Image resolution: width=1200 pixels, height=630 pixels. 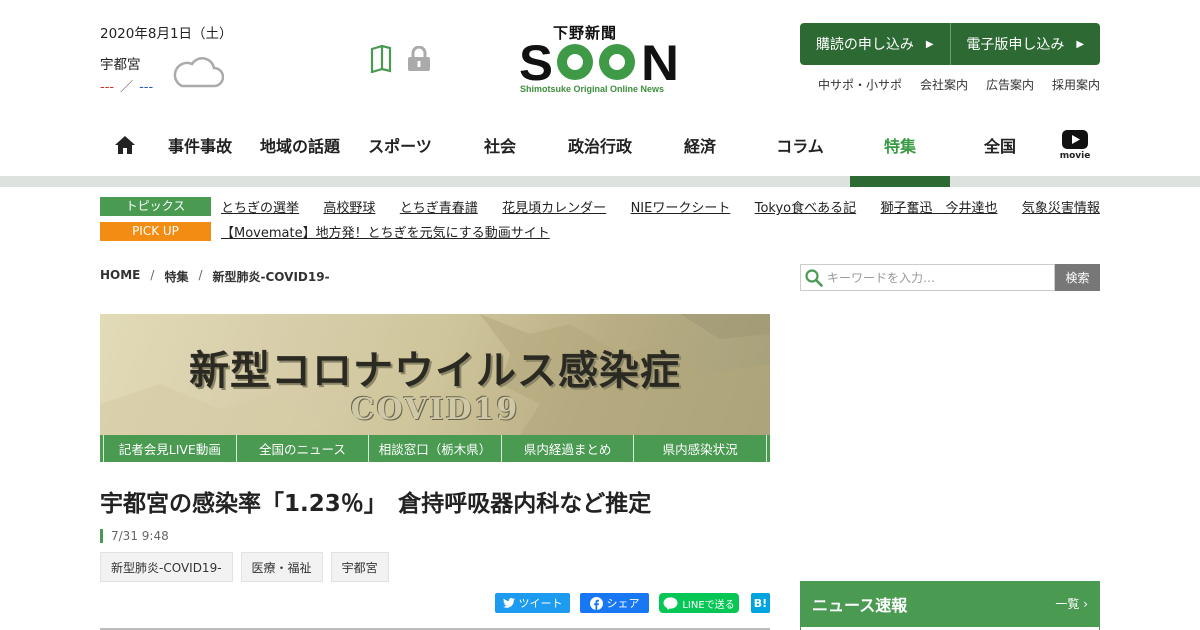 I want to click on util-link-company: 会社案内, so click(x=944, y=84).